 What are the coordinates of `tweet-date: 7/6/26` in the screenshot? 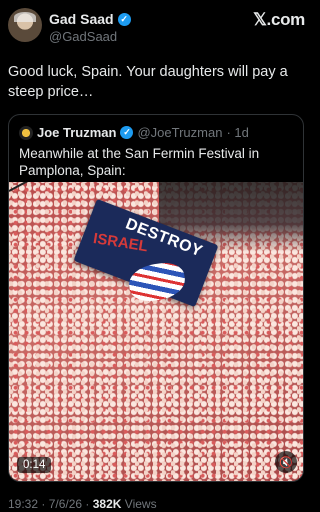 It's located at (65, 504).